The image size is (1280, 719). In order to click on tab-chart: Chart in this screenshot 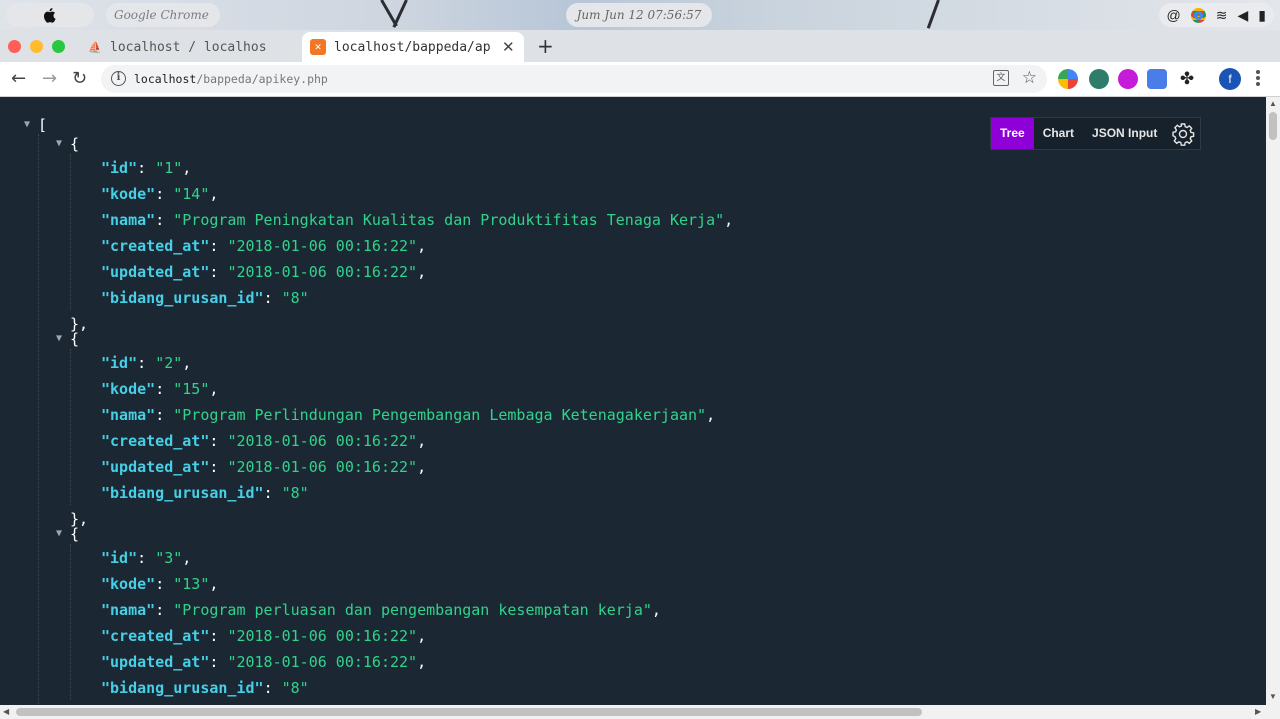, I will do `click(1058, 133)`.